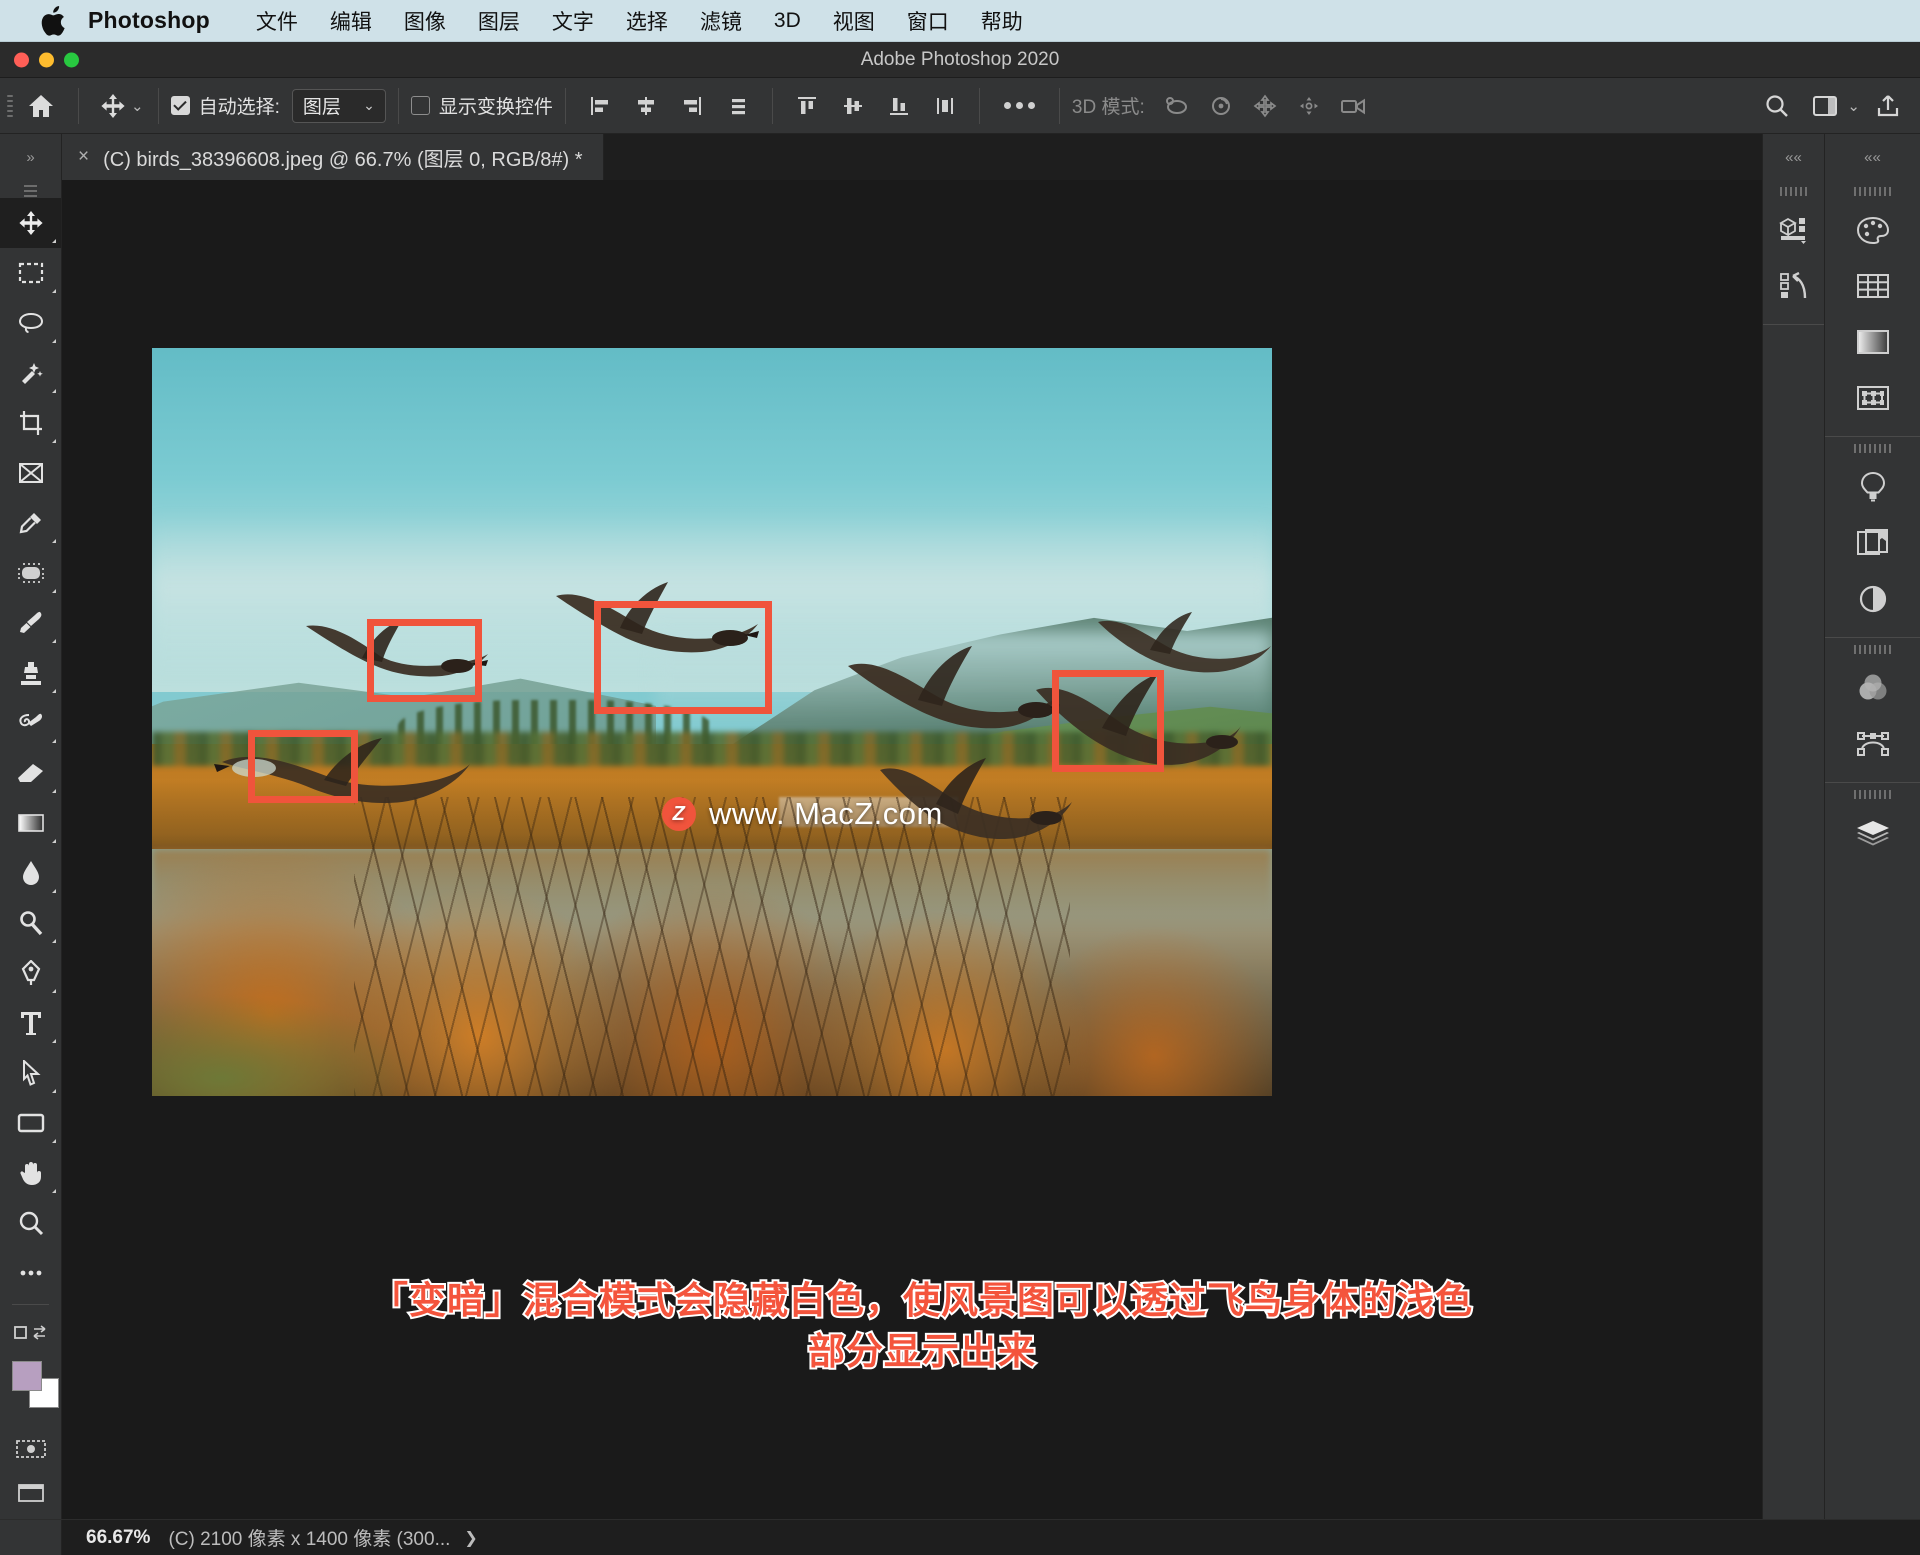 This screenshot has height=1555, width=1920. What do you see at coordinates (54, 341) in the screenshot?
I see `tool-flyout-corner-icon` at bounding box center [54, 341].